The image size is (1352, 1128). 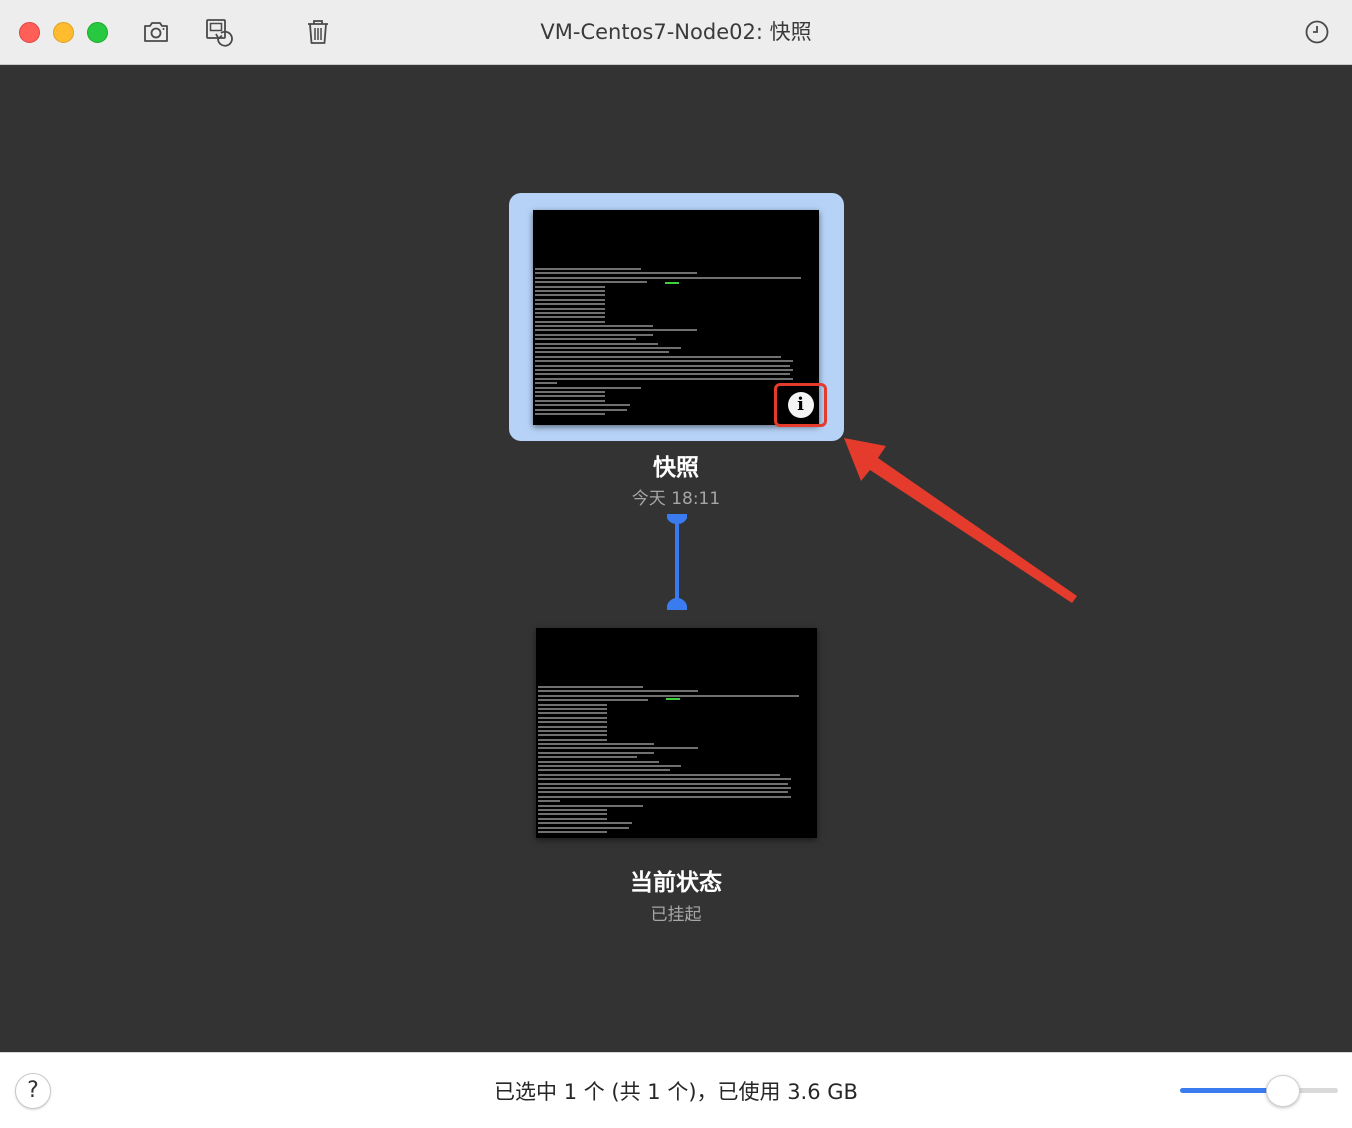 I want to click on help-button: ?, so click(x=33, y=1091).